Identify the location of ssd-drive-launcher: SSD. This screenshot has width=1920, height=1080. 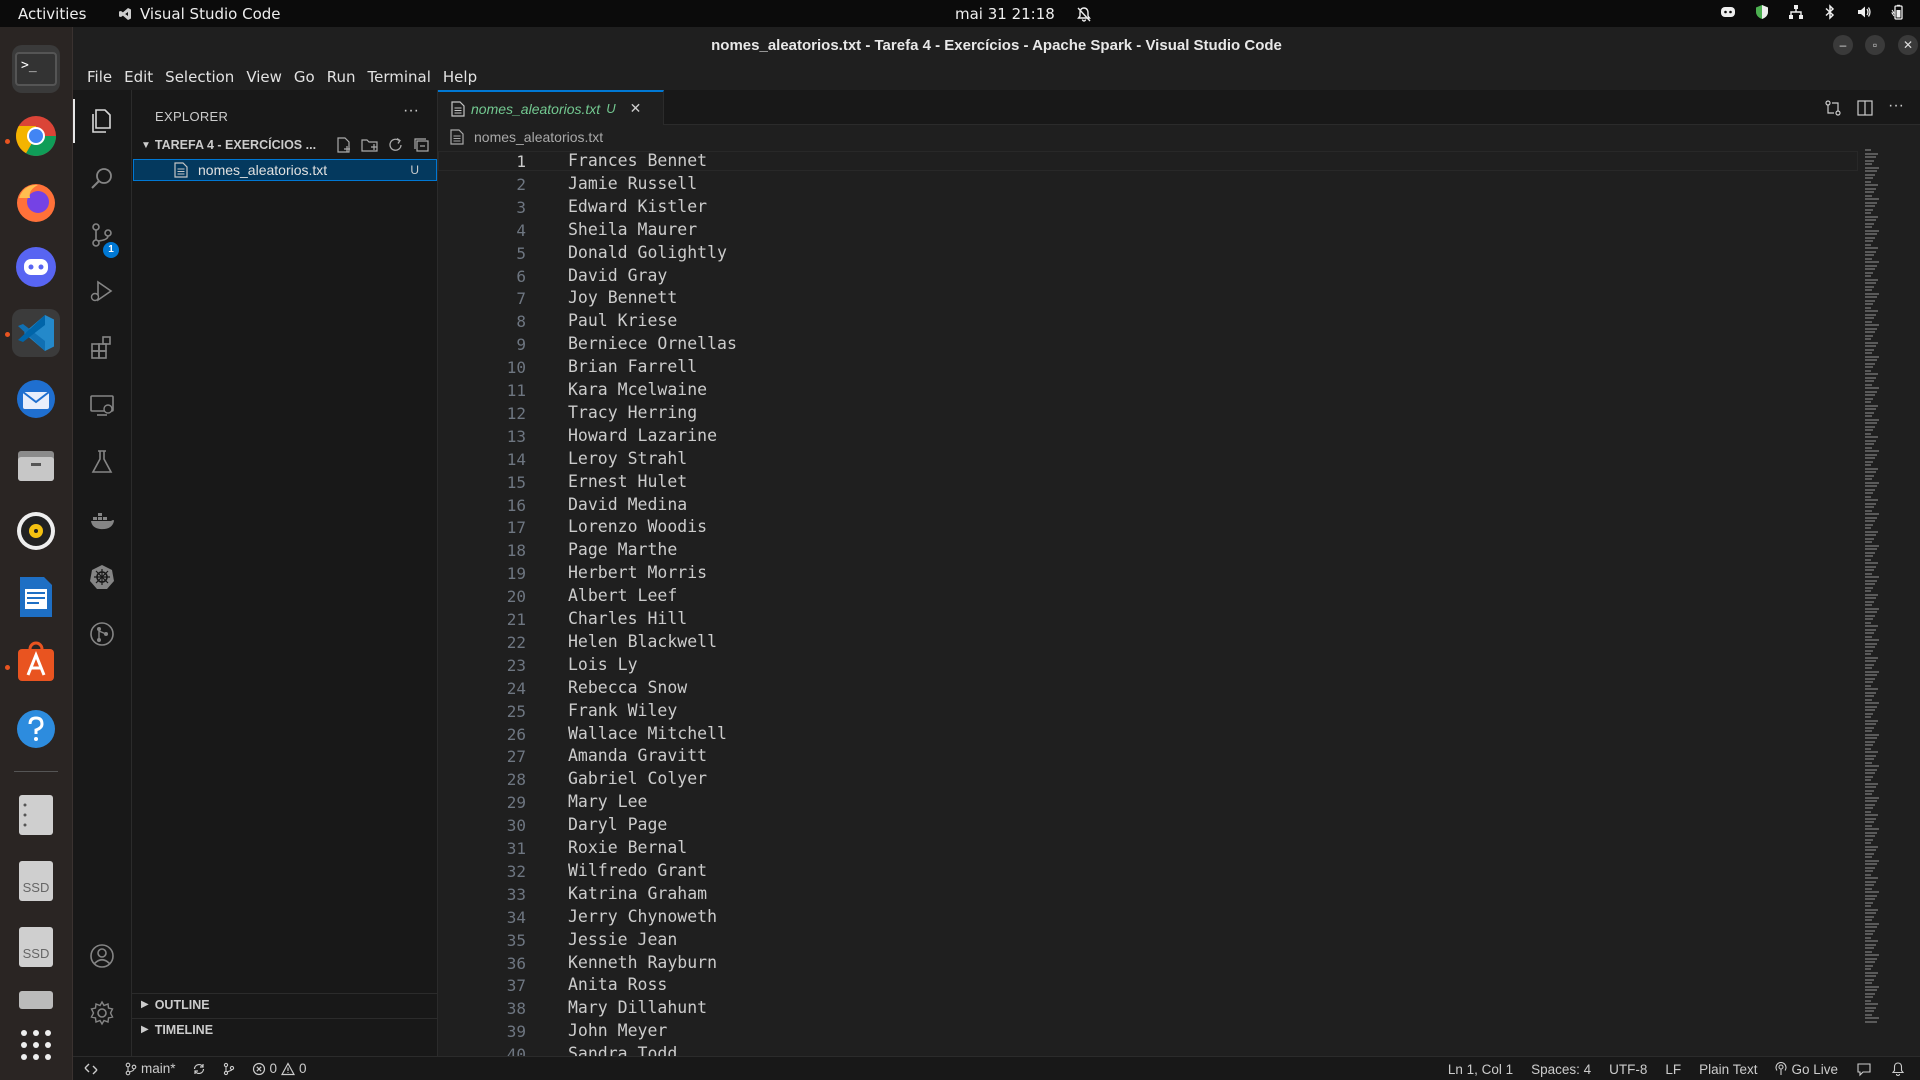
(36, 881).